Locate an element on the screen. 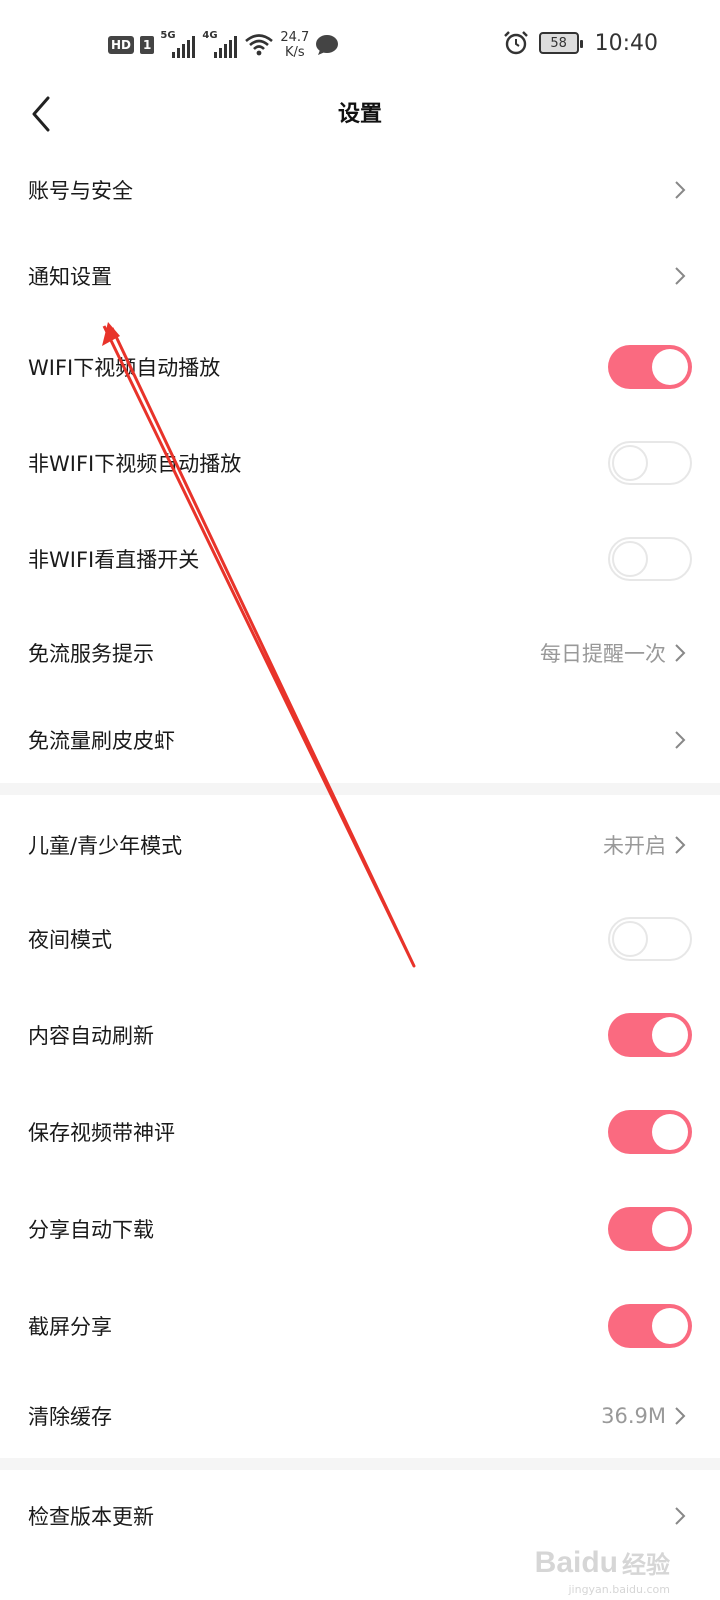 This screenshot has width=720, height=1600. setting-label: 检查版本更新 is located at coordinates (91, 1517).